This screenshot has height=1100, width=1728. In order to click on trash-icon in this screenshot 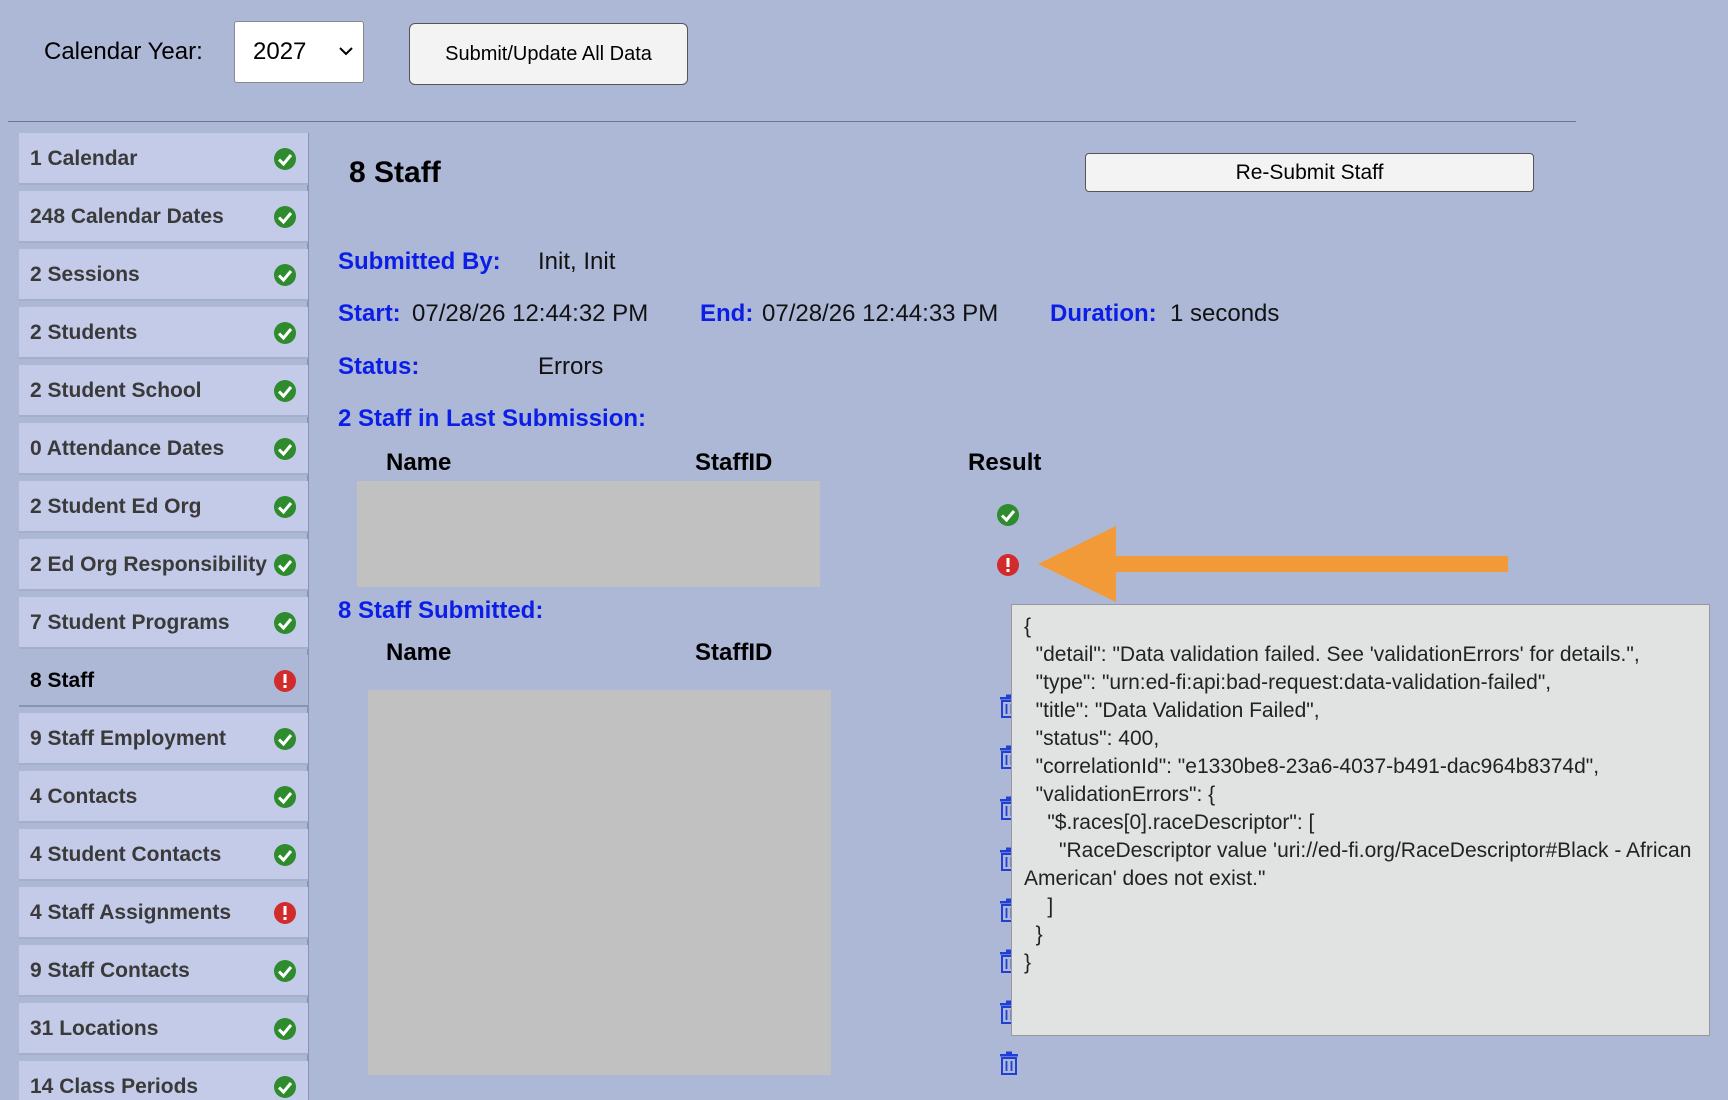, I will do `click(1009, 1063)`.